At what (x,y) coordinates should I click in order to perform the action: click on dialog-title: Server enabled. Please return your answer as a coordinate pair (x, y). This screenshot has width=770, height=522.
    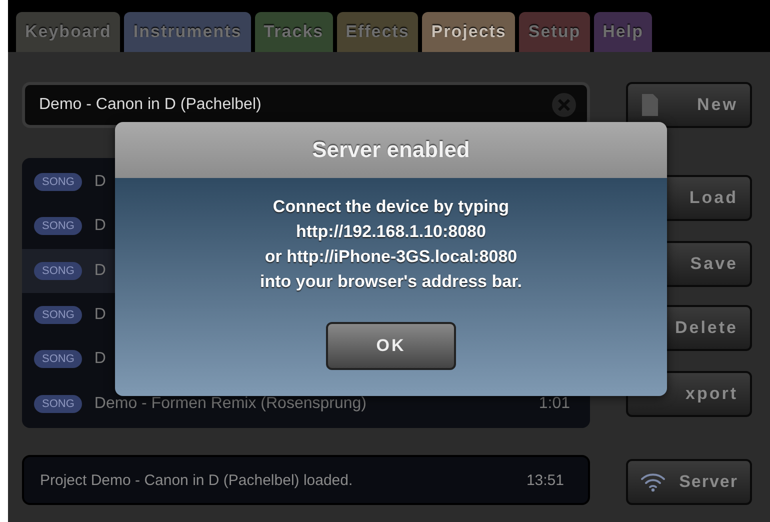
    Looking at the image, I should click on (391, 150).